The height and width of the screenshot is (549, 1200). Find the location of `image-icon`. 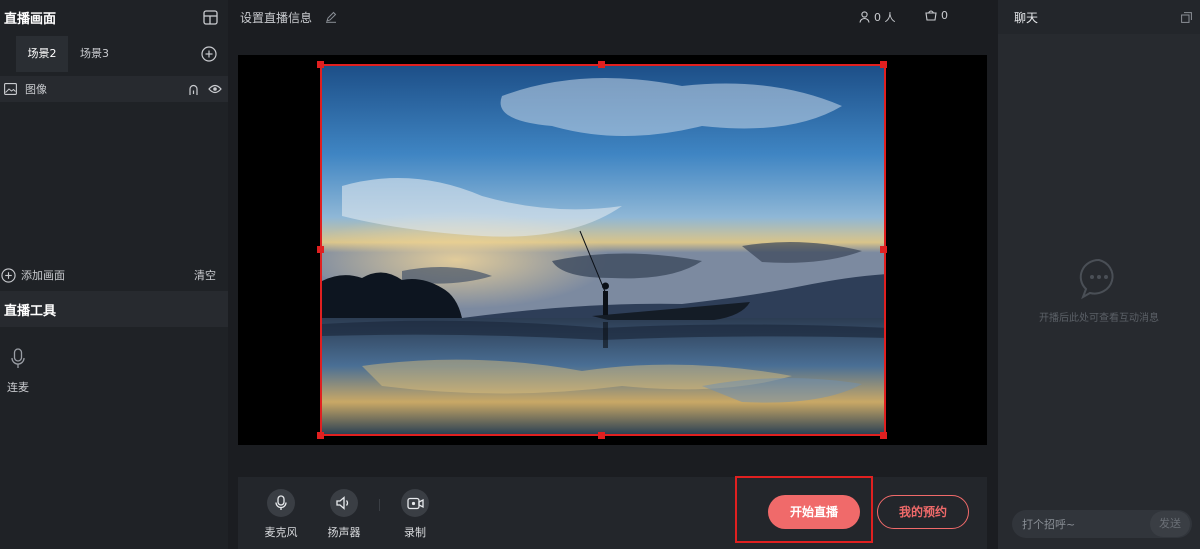

image-icon is located at coordinates (10, 89).